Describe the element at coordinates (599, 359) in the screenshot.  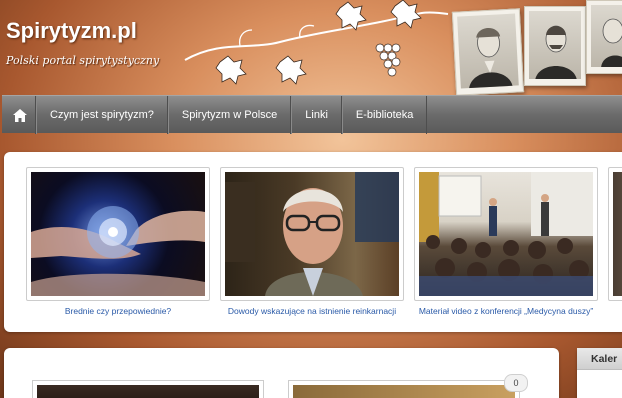
I see `sidebar-box-title: Kaler` at that location.